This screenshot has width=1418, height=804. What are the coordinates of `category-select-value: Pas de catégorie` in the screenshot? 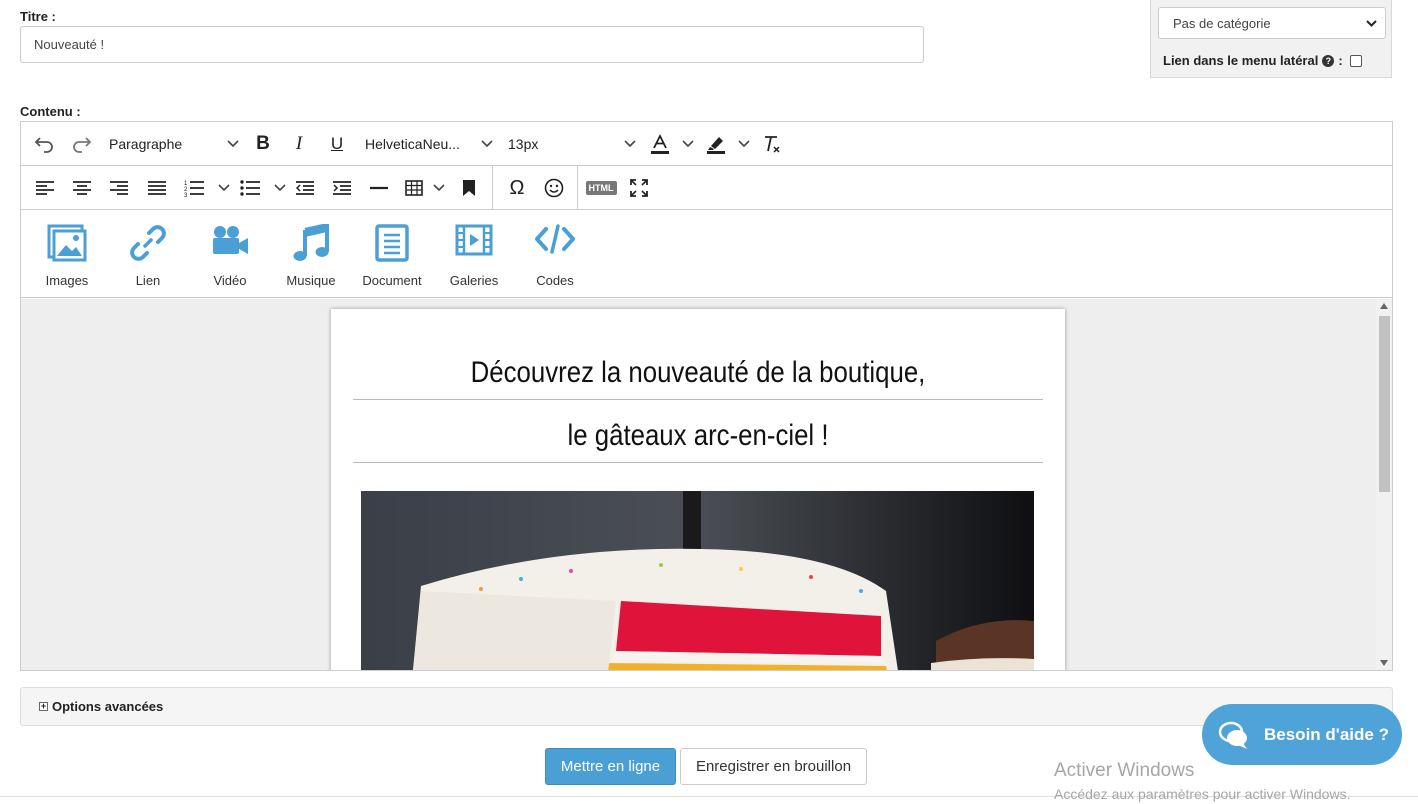 It's located at (1222, 23).